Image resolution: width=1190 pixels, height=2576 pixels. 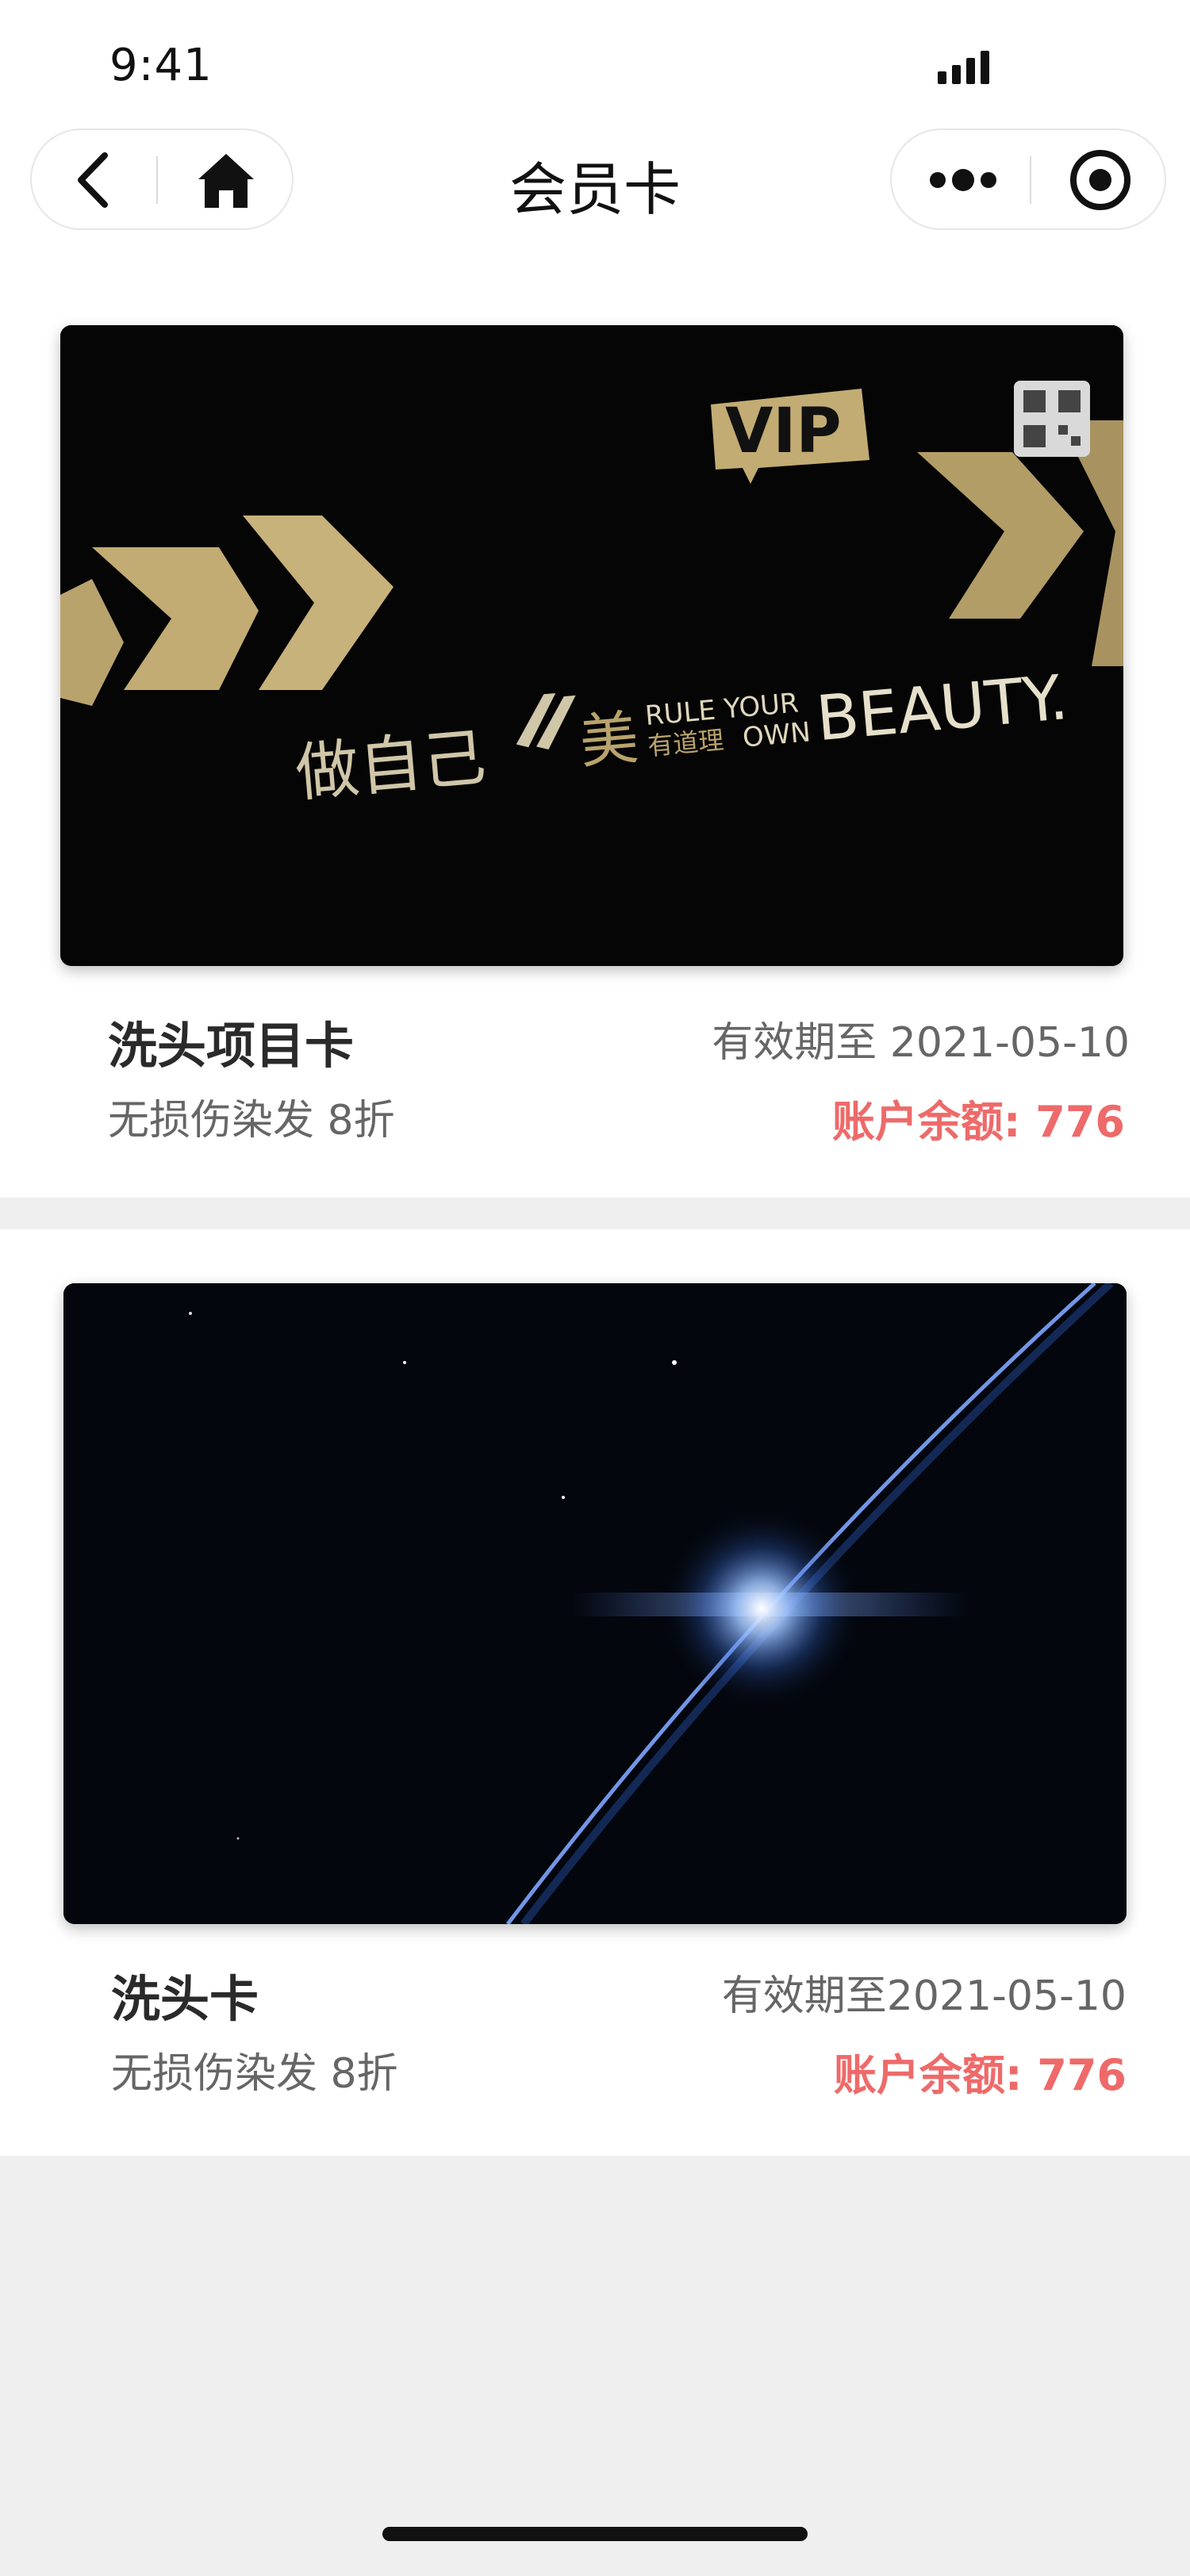 I want to click on target-circle-icon, so click(x=1100, y=180).